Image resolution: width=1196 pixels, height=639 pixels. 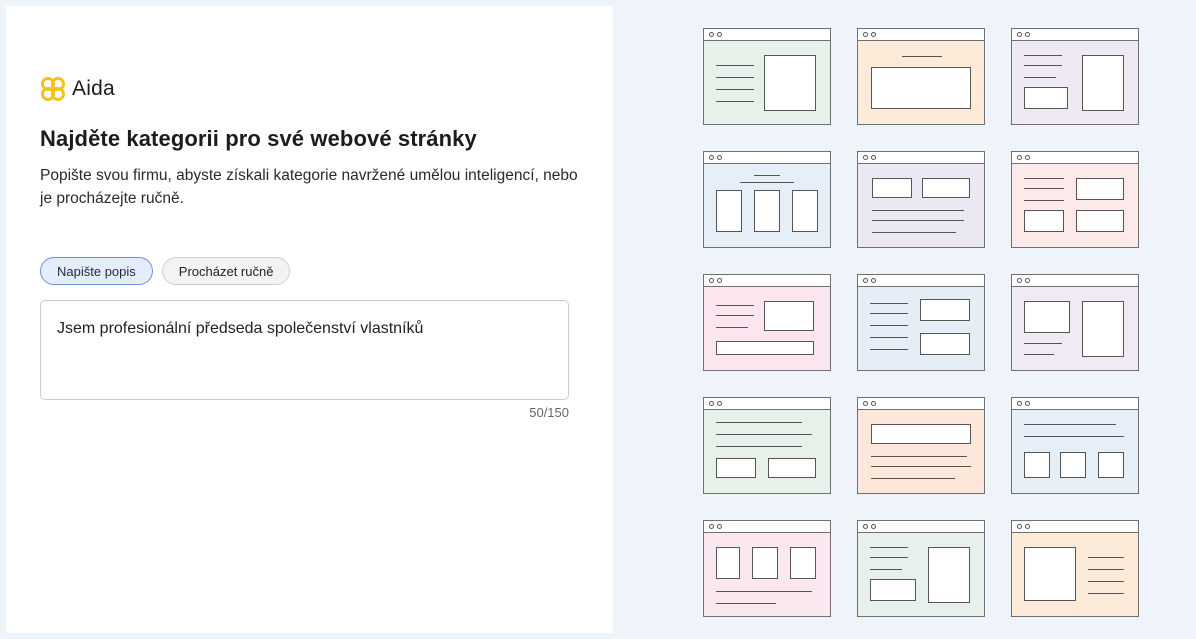 What do you see at coordinates (258, 138) in the screenshot?
I see `page-title: Najděte kategorii pro své webové stránky` at bounding box center [258, 138].